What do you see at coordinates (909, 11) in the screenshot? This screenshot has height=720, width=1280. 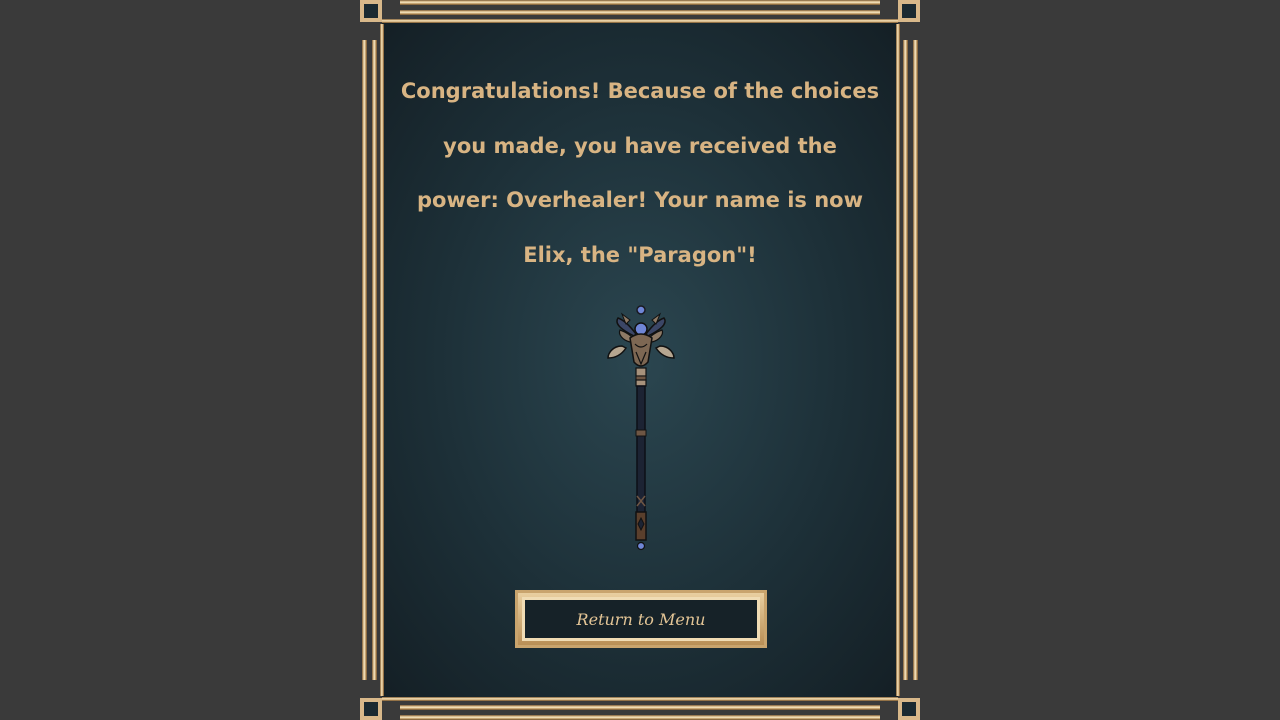 I see `frame-corner-top-right` at bounding box center [909, 11].